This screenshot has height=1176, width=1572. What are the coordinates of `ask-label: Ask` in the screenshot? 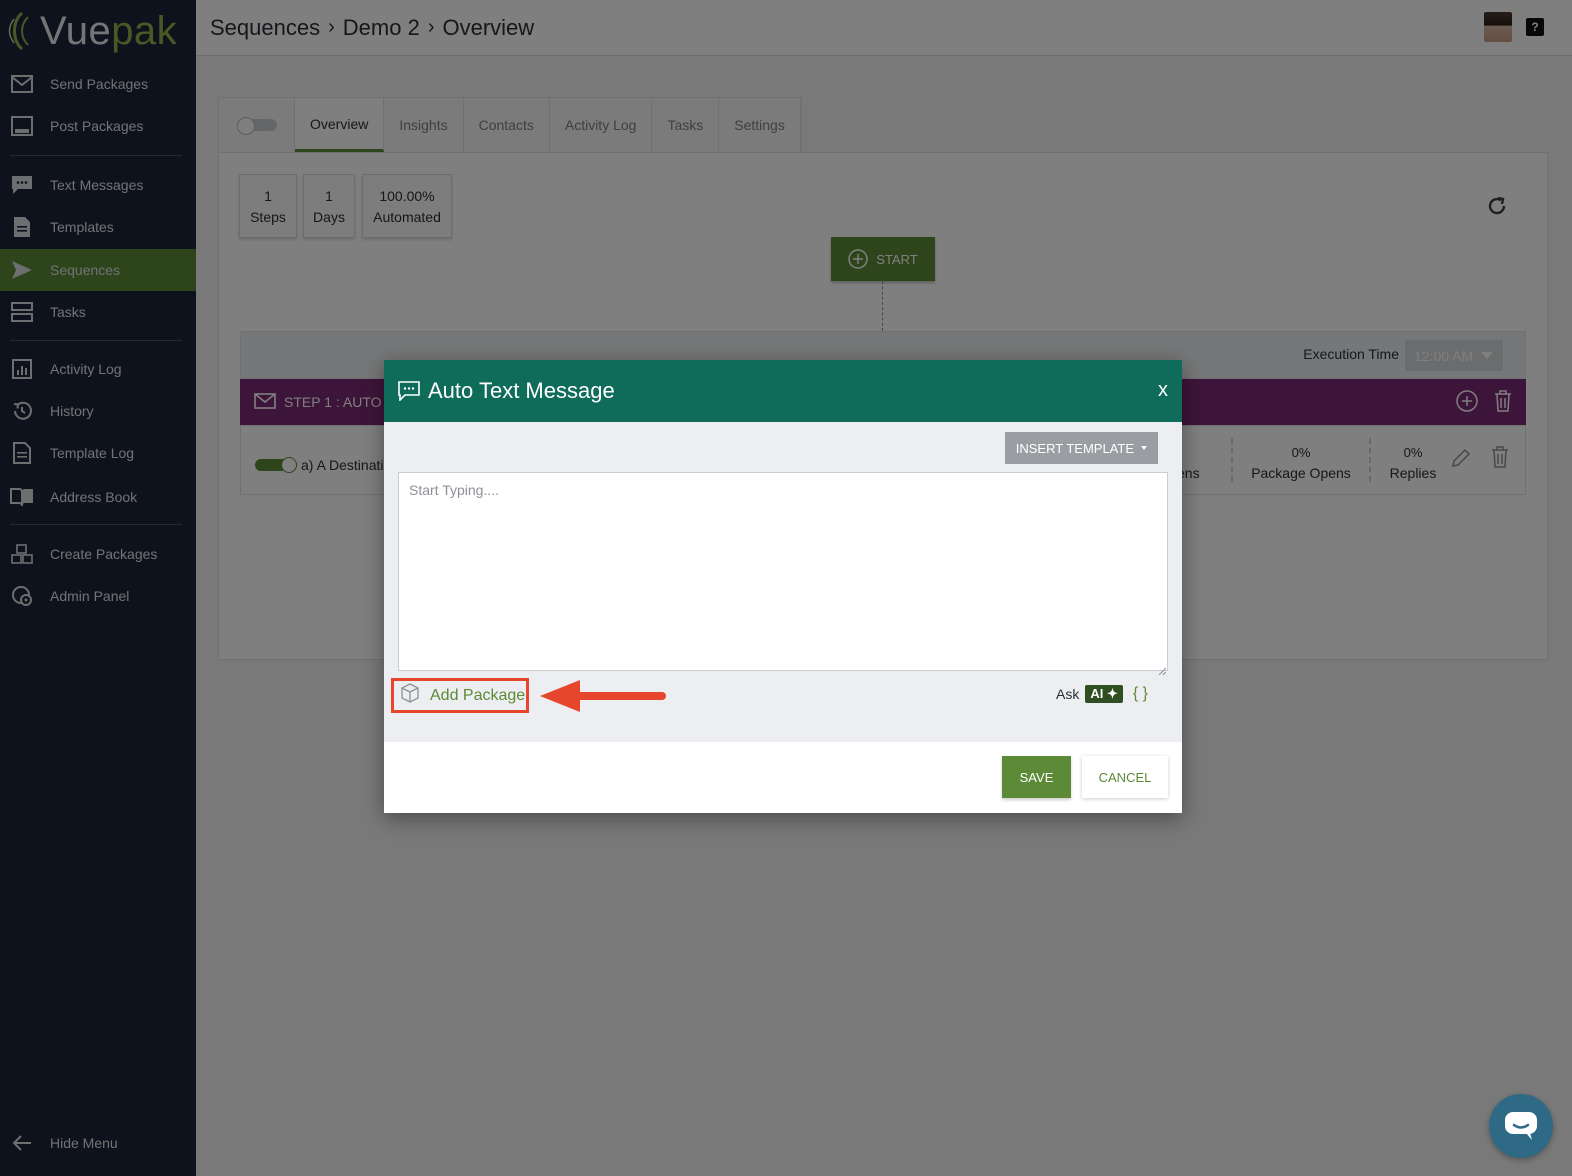 It's located at (1068, 694).